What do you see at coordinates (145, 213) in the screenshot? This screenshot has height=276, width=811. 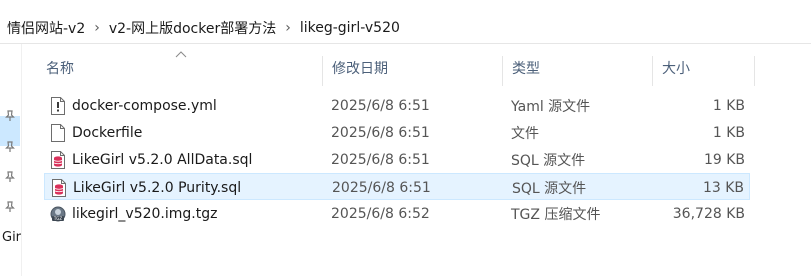 I see `file-name: likegirl_v520.img.tgz` at bounding box center [145, 213].